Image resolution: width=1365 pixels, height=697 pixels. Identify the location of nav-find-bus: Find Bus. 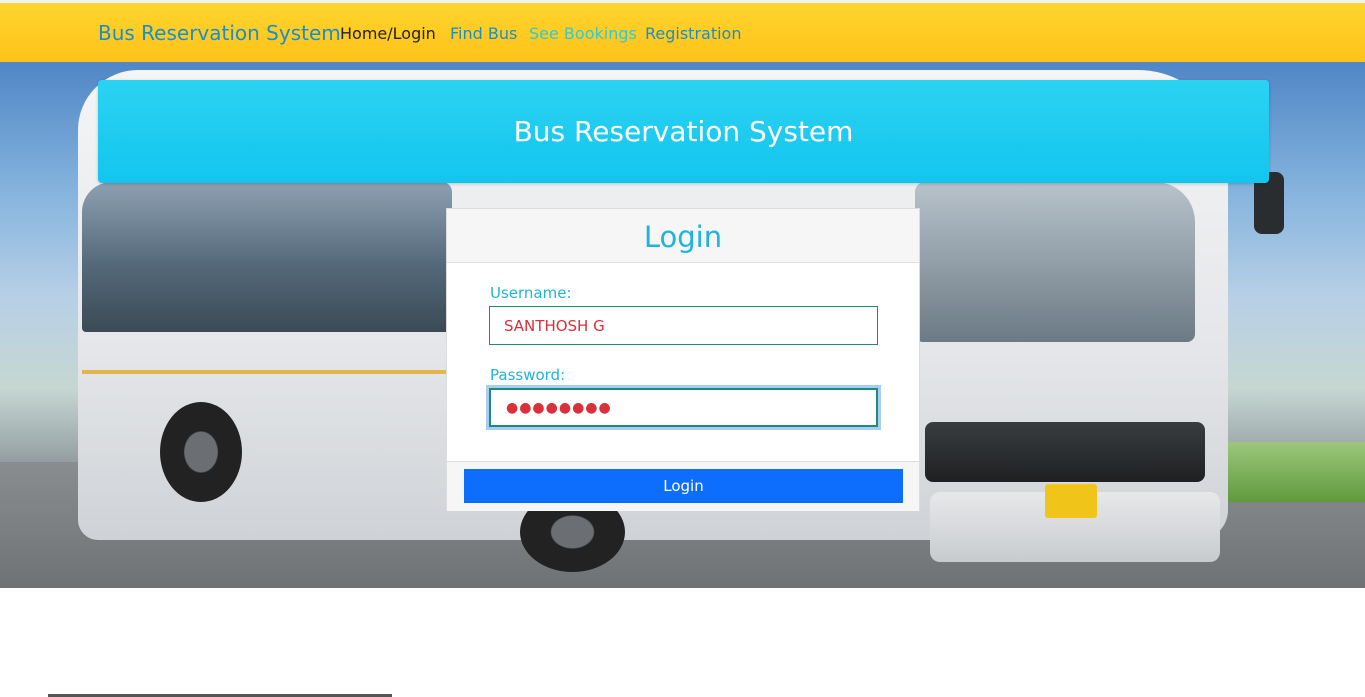
(483, 33).